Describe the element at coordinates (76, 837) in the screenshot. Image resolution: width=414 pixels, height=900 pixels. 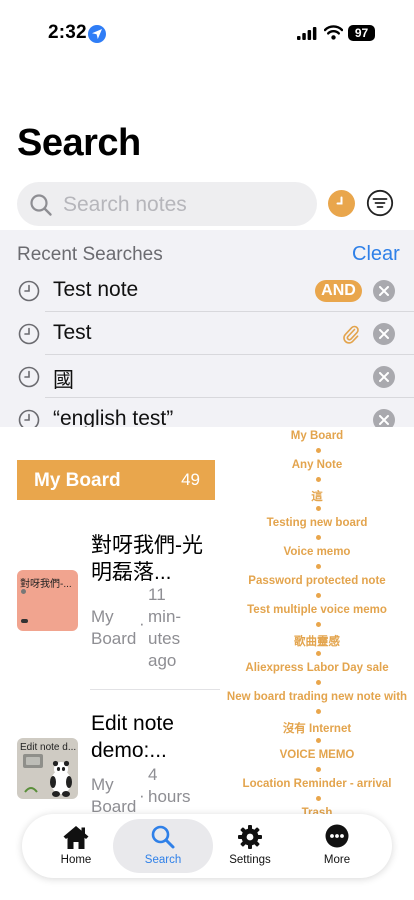
I see `house-icon` at that location.